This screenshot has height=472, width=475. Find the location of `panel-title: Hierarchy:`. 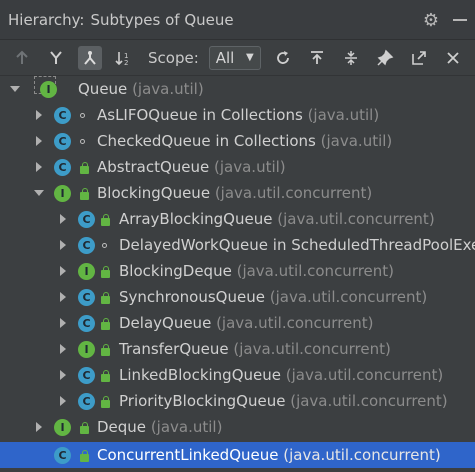

panel-title: Hierarchy: is located at coordinates (46, 19).